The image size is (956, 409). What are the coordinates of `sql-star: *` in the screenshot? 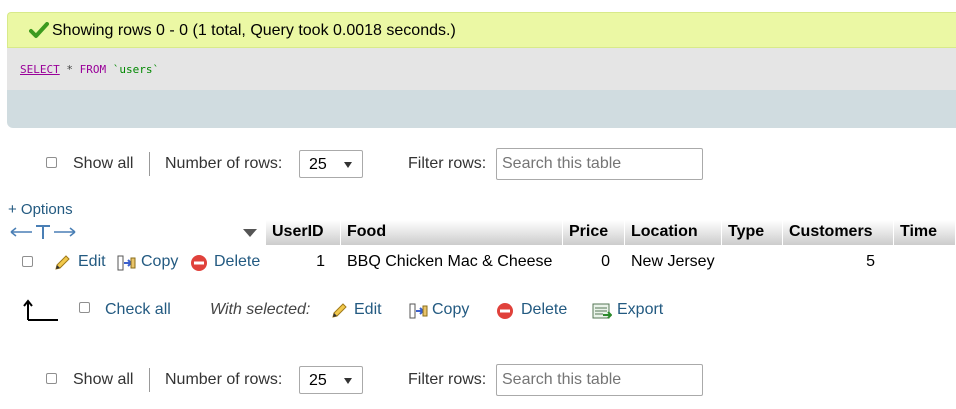 It's located at (69, 69).